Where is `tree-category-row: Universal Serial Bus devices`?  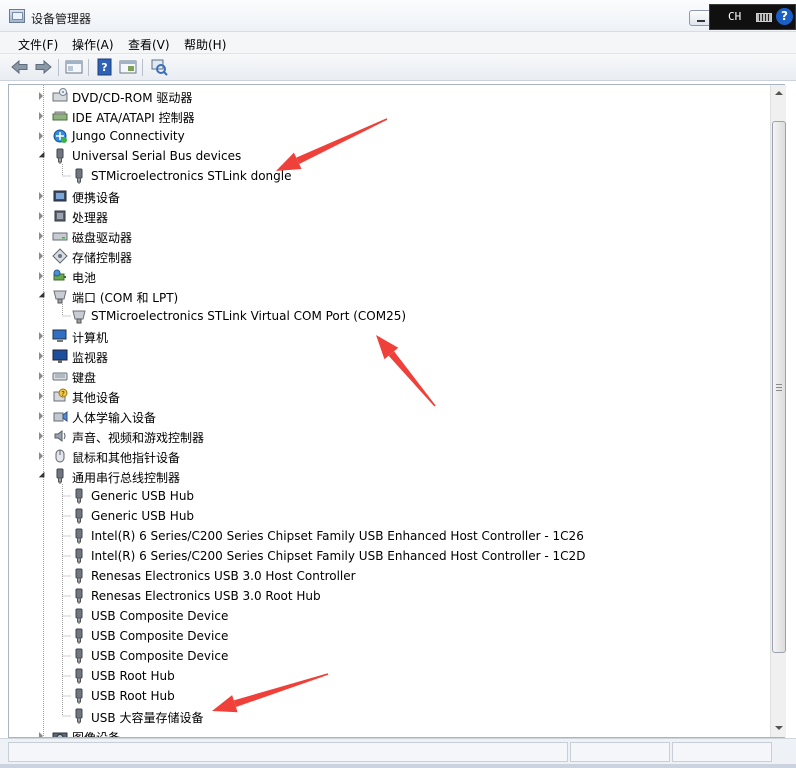 tree-category-row: Universal Serial Bus devices is located at coordinates (389, 156).